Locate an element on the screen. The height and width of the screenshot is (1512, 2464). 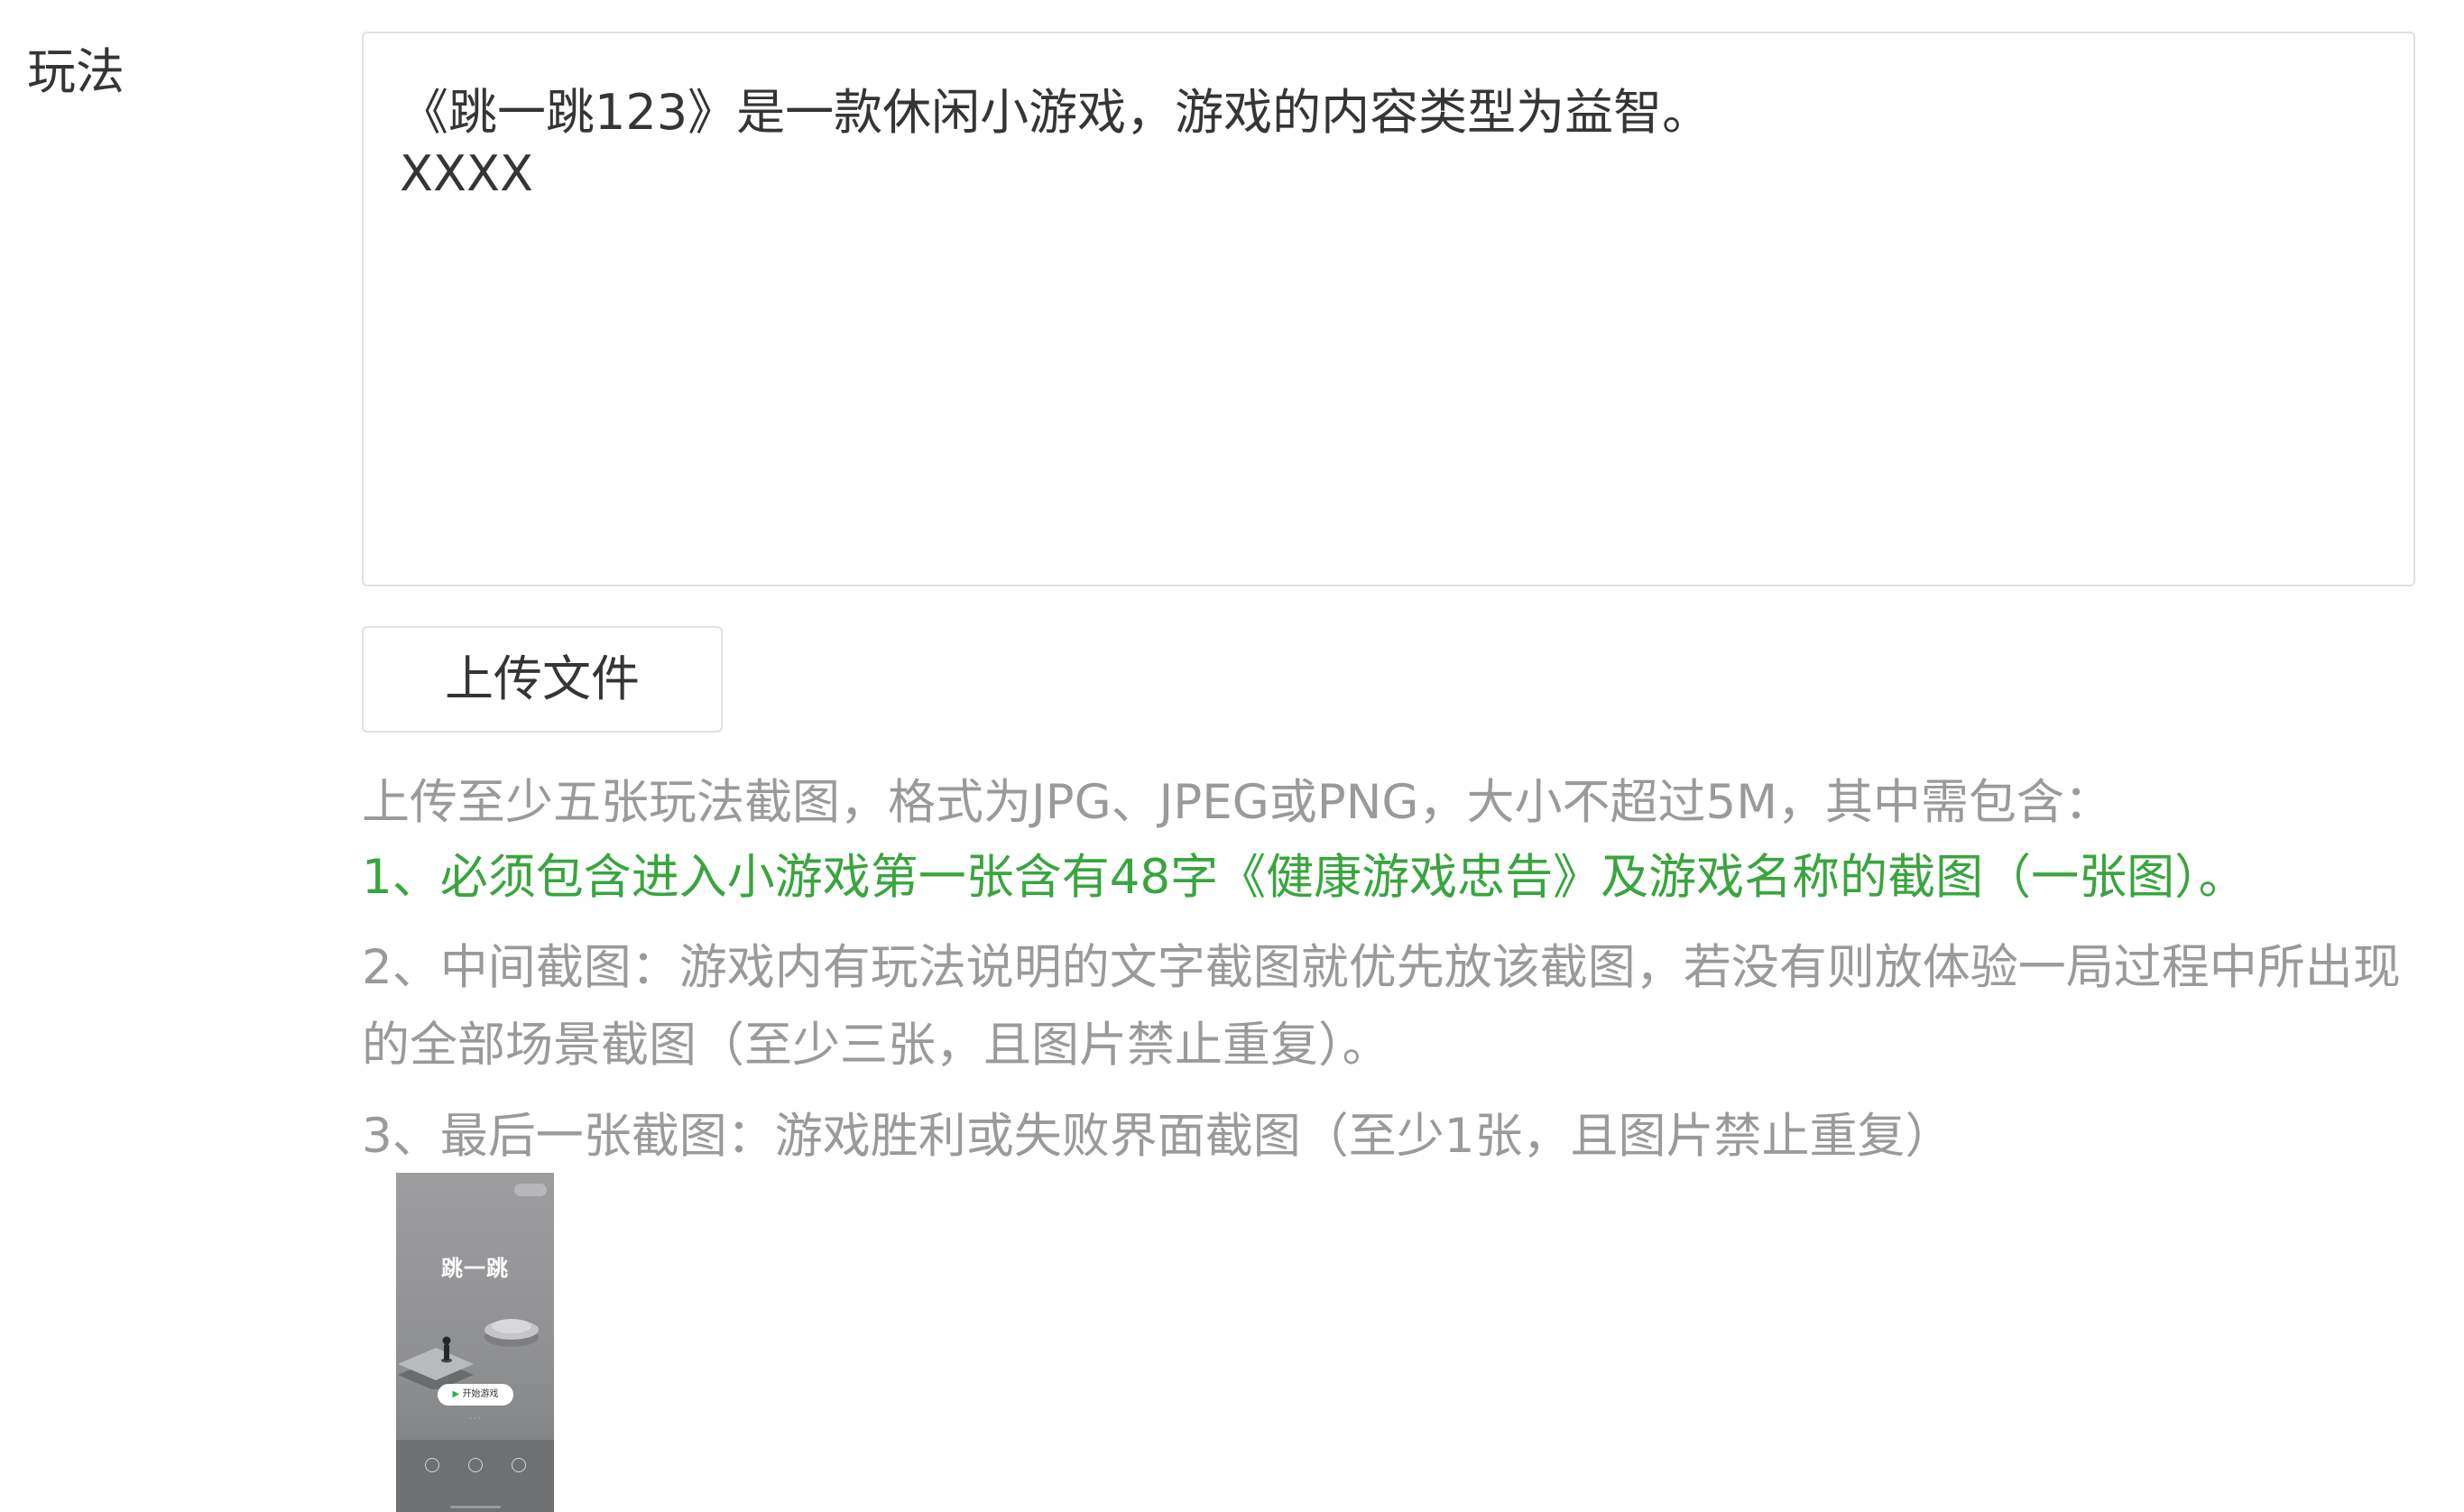
play-icon: ▶ is located at coordinates (456, 1394).